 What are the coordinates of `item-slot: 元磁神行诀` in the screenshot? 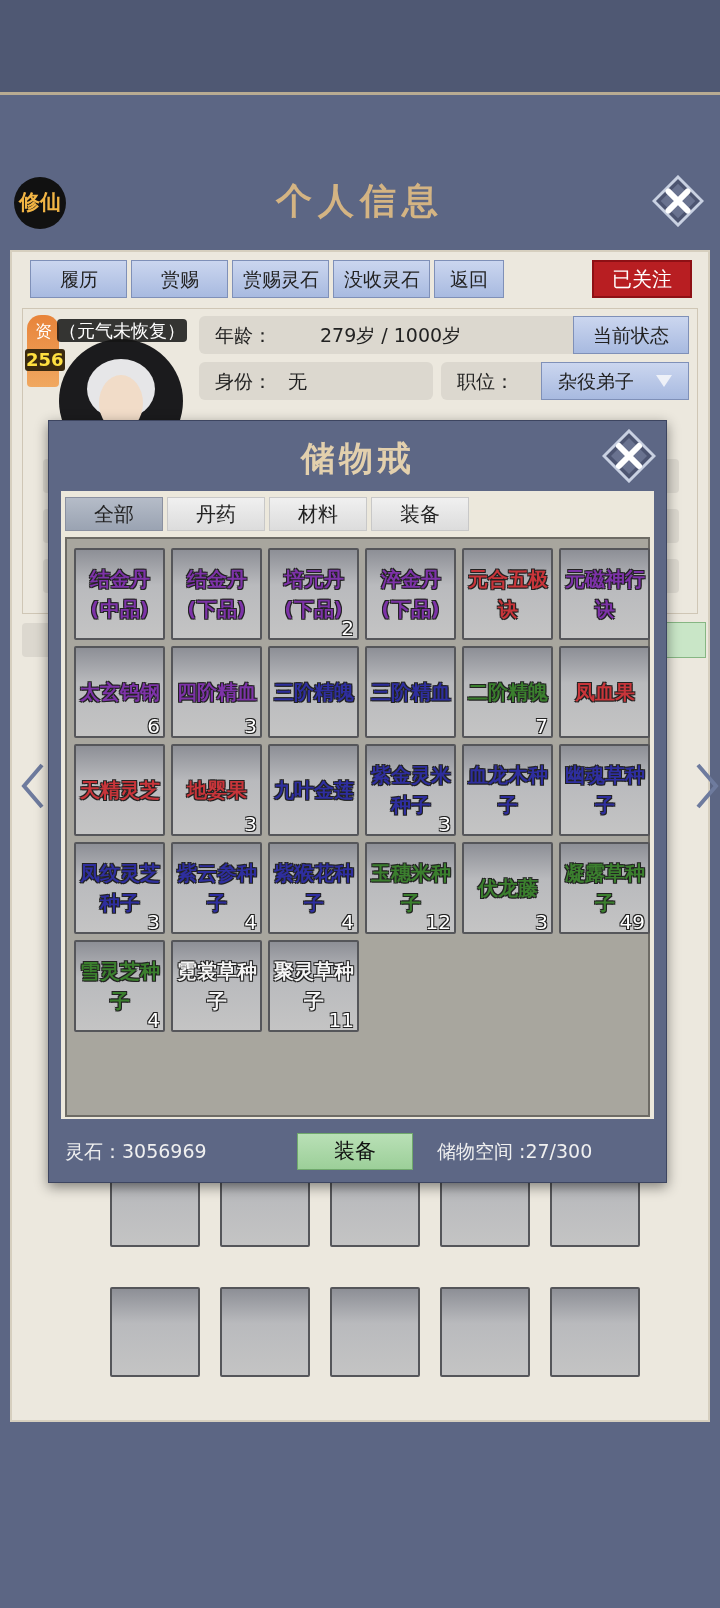 It's located at (604, 594).